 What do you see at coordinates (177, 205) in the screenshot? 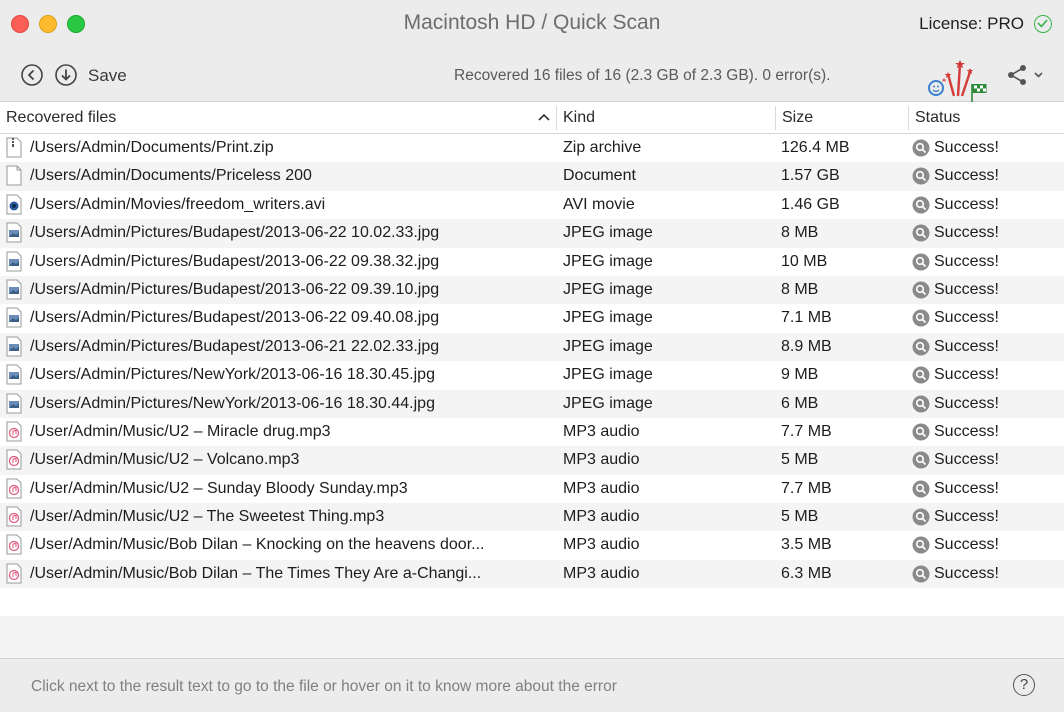
I see `file-path: /Users/Admin/Movies/freedom_writers.avi` at bounding box center [177, 205].